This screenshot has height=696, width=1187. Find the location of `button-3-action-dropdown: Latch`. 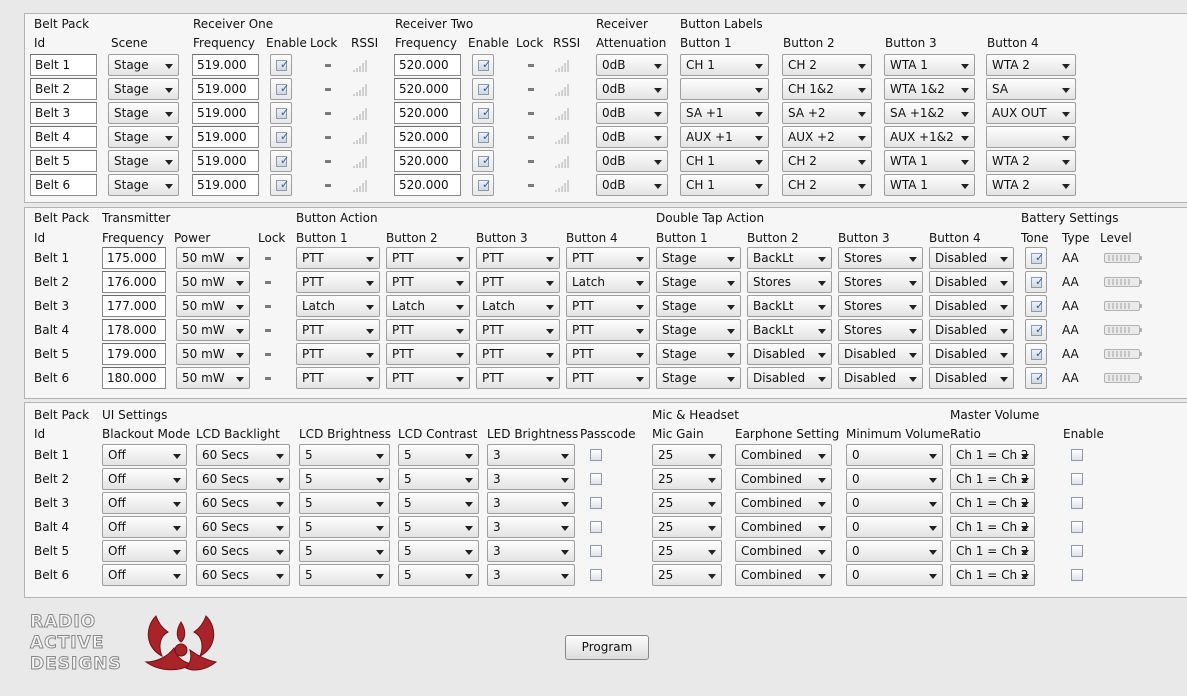

button-3-action-dropdown: Latch is located at coordinates (518, 306).